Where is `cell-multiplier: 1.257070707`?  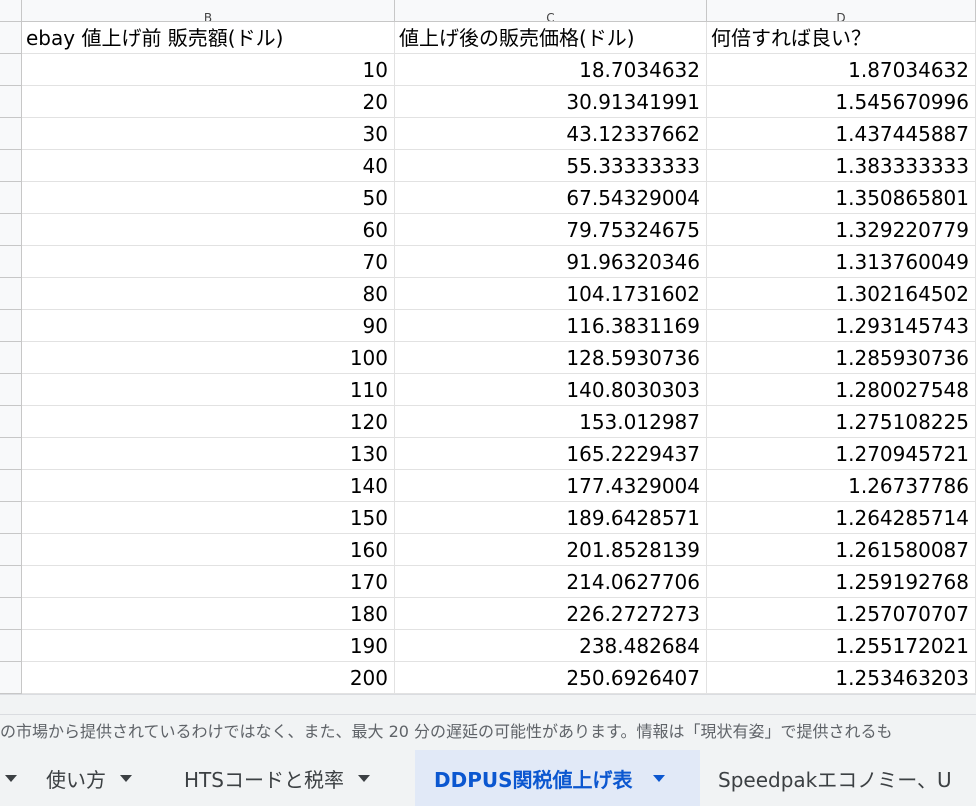 cell-multiplier: 1.257070707 is located at coordinates (841, 614).